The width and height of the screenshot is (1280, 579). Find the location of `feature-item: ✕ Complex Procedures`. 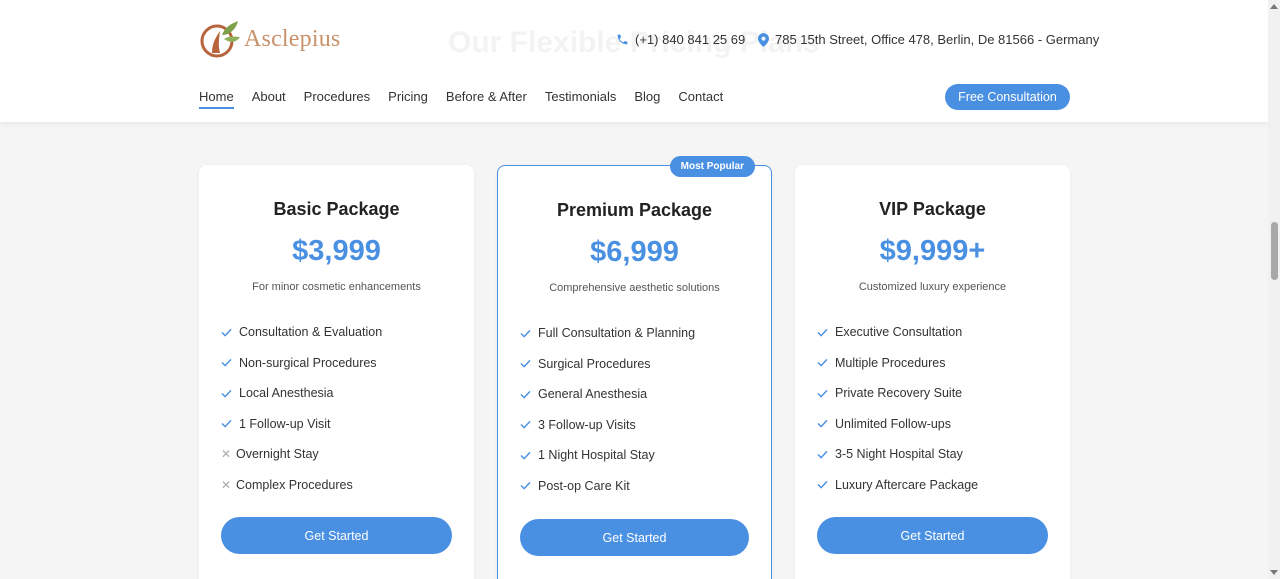

feature-item: ✕ Complex Procedures is located at coordinates (347, 485).